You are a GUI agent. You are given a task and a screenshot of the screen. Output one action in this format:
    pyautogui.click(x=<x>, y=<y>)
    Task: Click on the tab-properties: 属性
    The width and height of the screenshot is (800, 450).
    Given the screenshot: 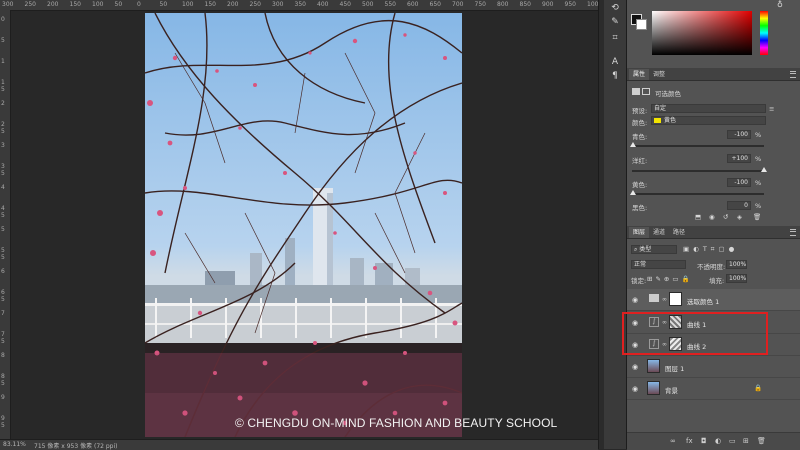 What is the action you would take?
    pyautogui.click(x=639, y=74)
    